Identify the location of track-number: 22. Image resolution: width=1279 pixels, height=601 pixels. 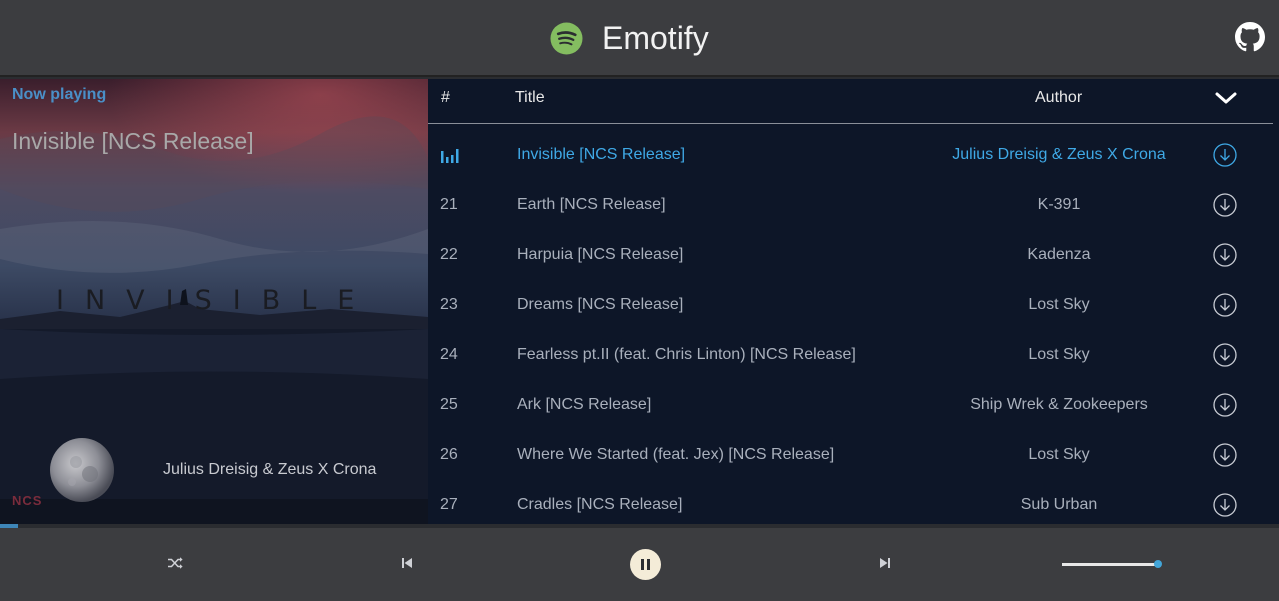
(449, 254).